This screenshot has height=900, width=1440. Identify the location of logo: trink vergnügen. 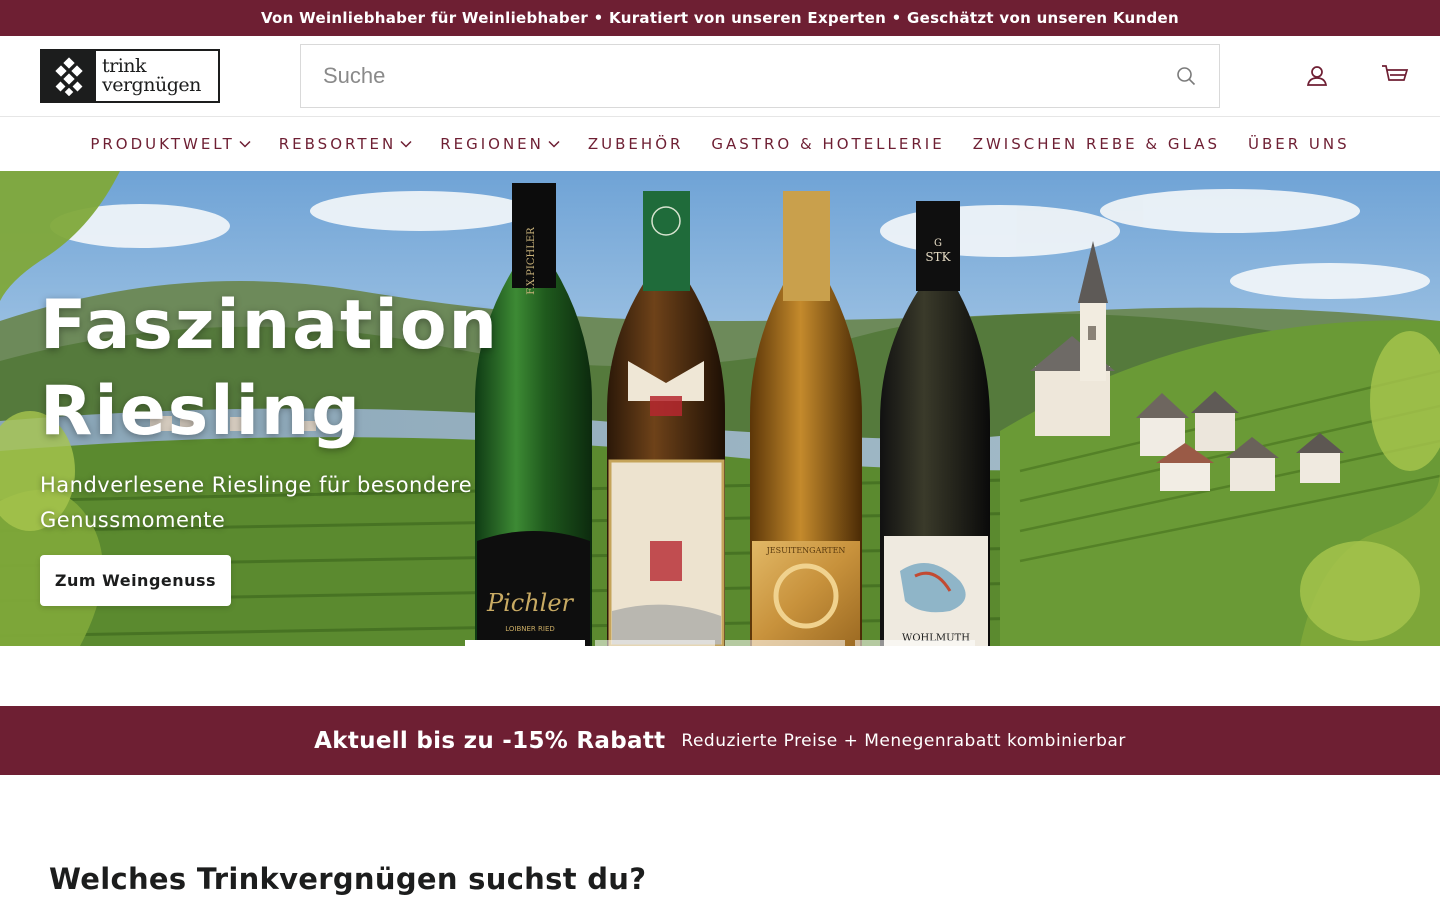
(130, 76).